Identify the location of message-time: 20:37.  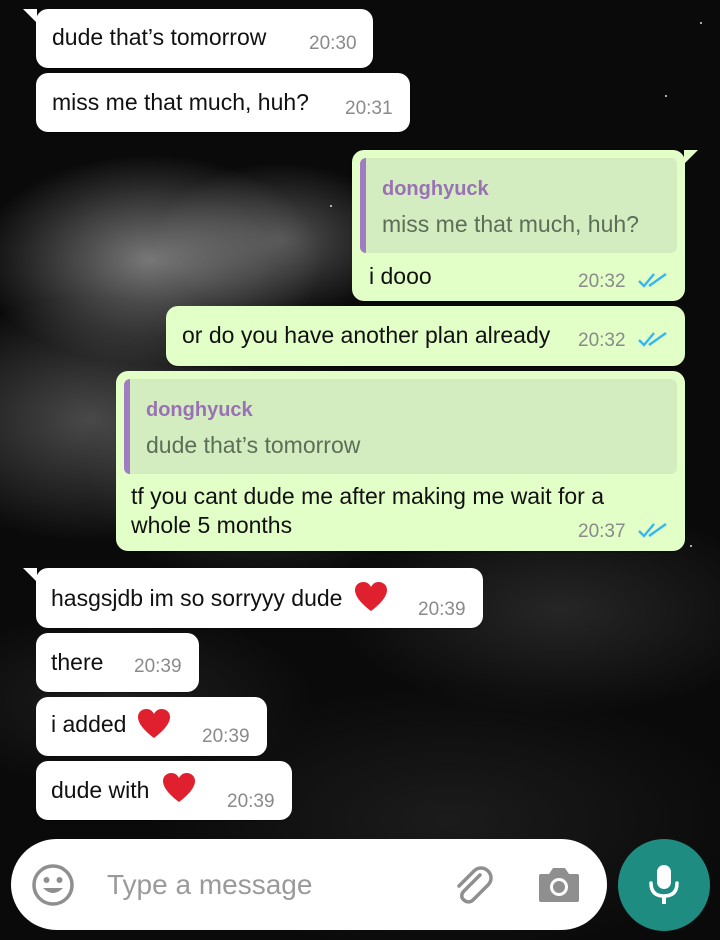
(602, 531).